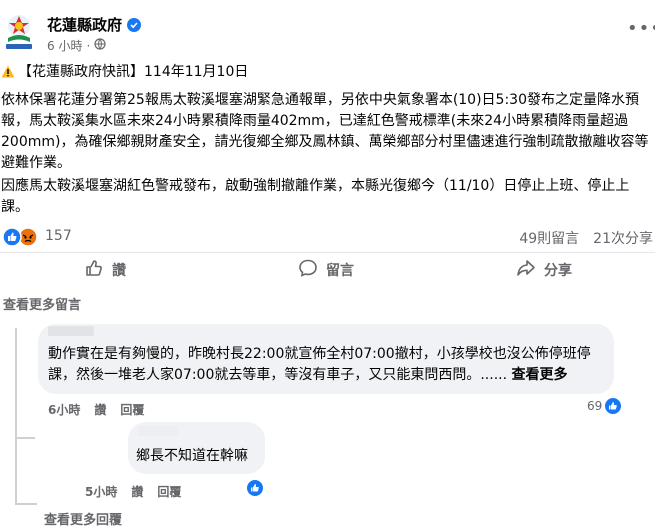 Image resolution: width=655 pixels, height=528 pixels. What do you see at coordinates (604, 406) in the screenshot?
I see `comment-like-count: 69` at bounding box center [604, 406].